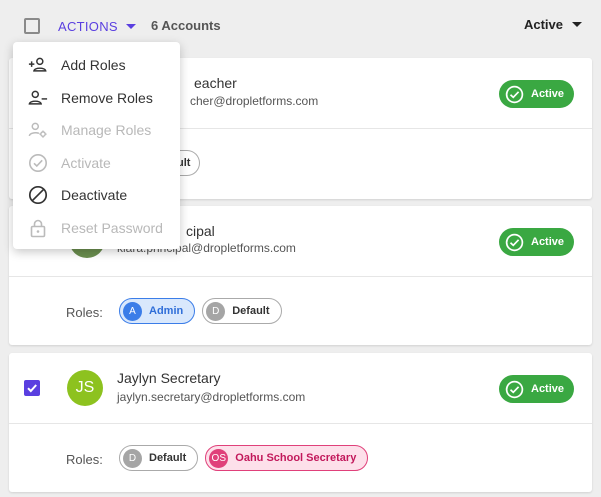 This screenshot has height=497, width=601. Describe the element at coordinates (32, 26) in the screenshot. I see `select-all-checkbox` at that location.